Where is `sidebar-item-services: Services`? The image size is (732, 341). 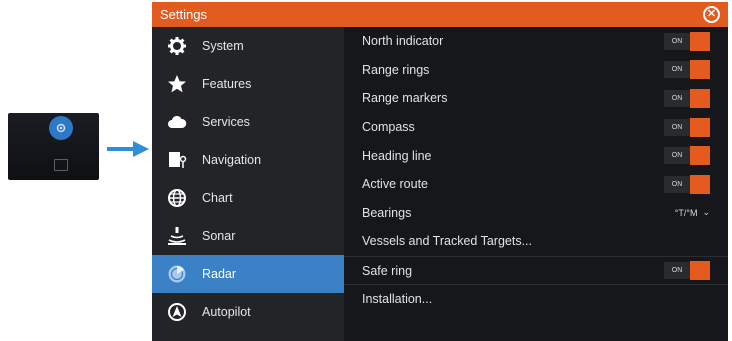 sidebar-item-services: Services is located at coordinates (248, 122).